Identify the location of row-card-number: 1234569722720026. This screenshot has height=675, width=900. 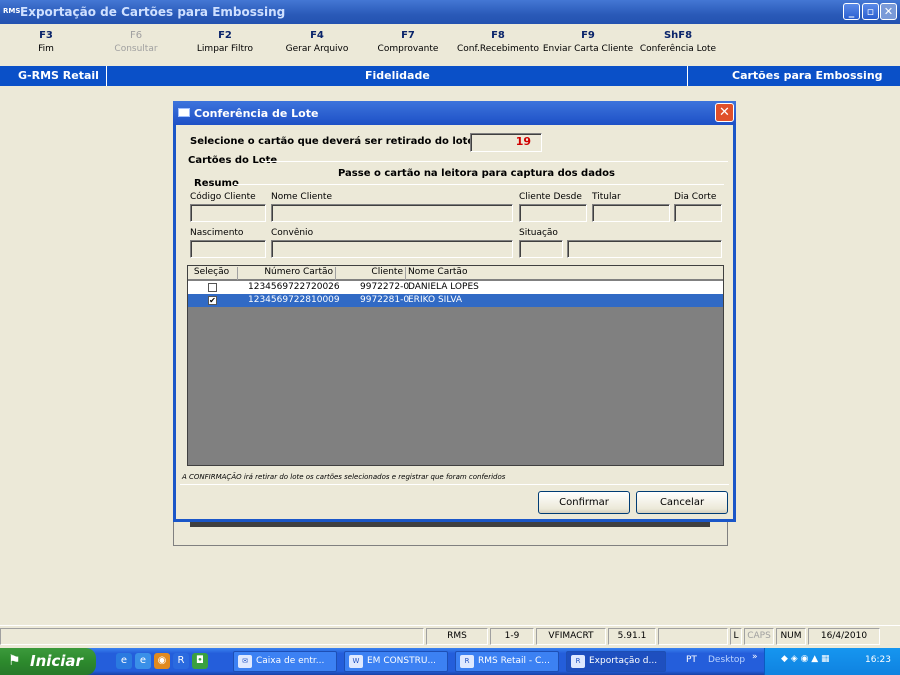
(294, 287).